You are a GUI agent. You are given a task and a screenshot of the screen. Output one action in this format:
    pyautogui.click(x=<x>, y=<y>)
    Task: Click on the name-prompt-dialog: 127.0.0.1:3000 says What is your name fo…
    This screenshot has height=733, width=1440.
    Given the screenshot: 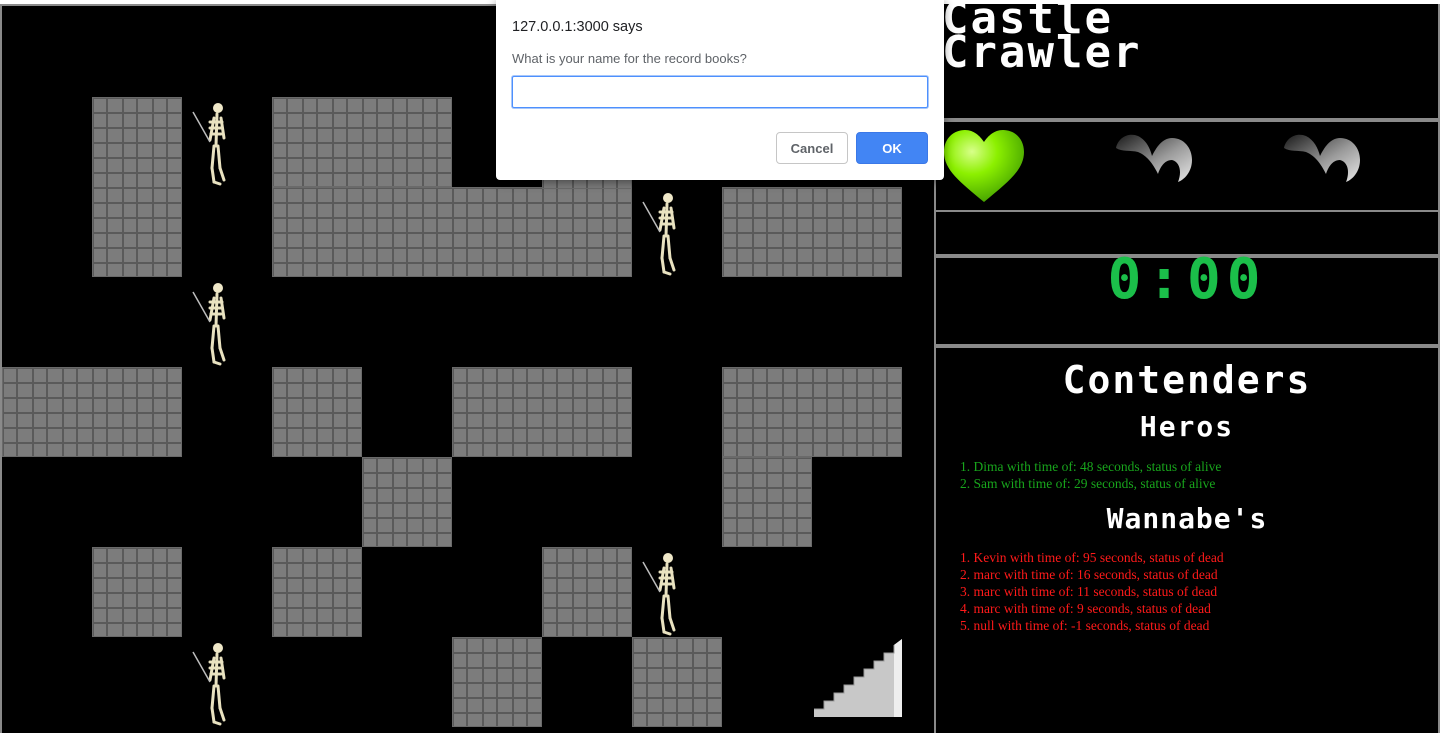 What is the action you would take?
    pyautogui.click(x=720, y=90)
    